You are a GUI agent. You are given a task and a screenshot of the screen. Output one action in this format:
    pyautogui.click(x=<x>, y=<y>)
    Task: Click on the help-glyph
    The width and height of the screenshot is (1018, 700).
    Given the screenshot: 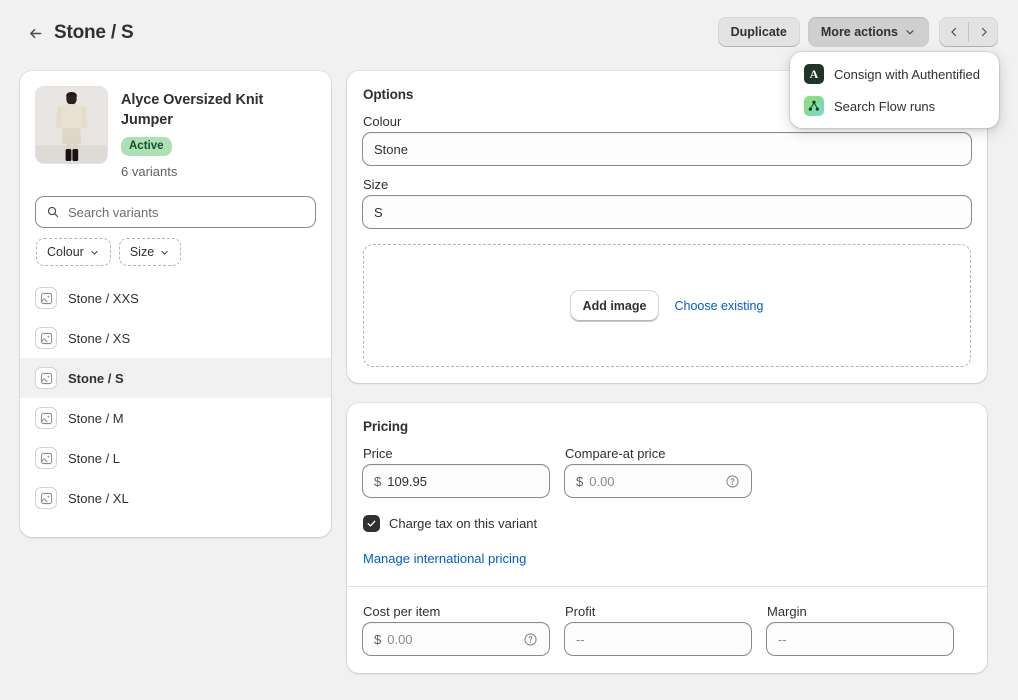 What is the action you would take?
    pyautogui.click(x=530, y=639)
    